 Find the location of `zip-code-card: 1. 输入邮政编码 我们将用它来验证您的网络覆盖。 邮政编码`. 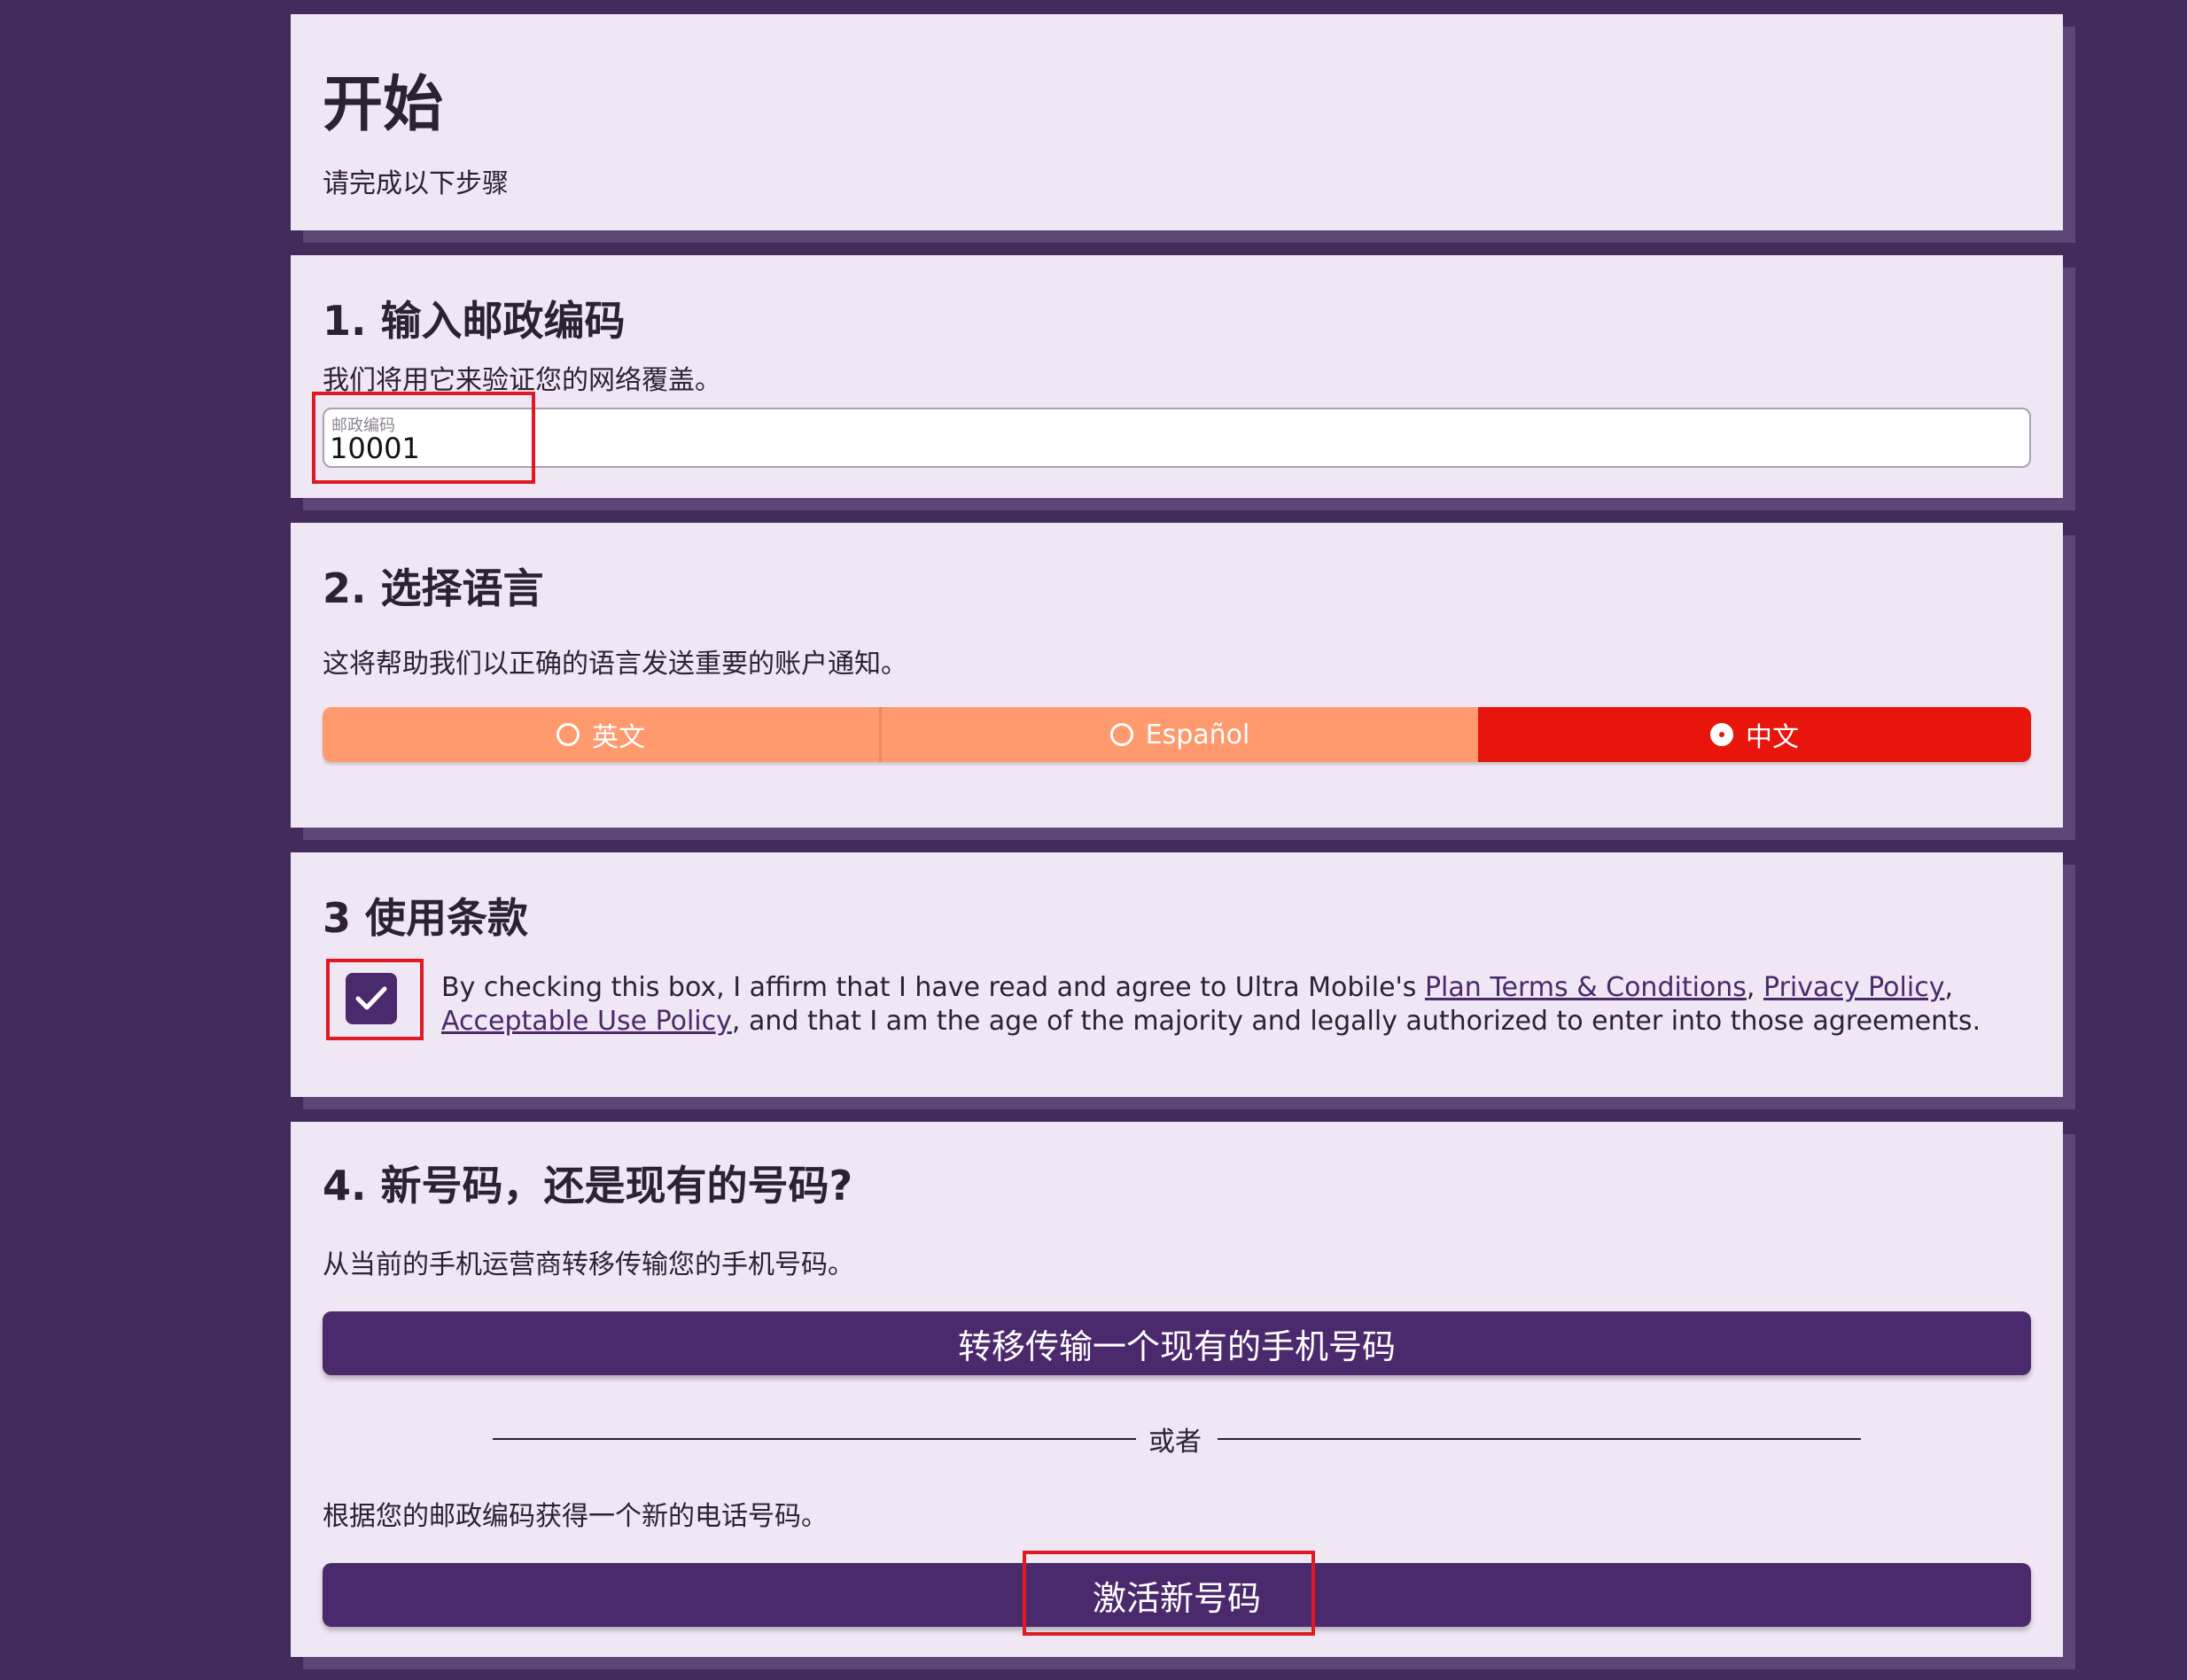

zip-code-card: 1. 输入邮政编码 我们将用它来验证您的网络覆盖。 邮政编码 is located at coordinates (1177, 376).